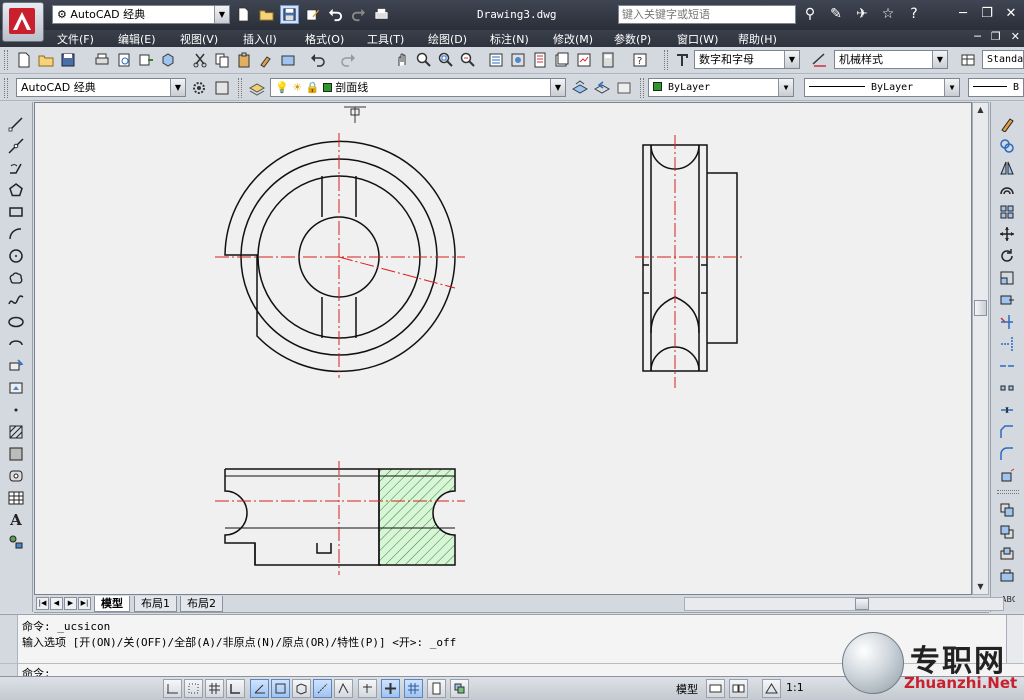 This screenshot has width=1024, height=700. Describe the element at coordinates (56, 603) in the screenshot. I see `prev-tab-button: ◀` at that location.